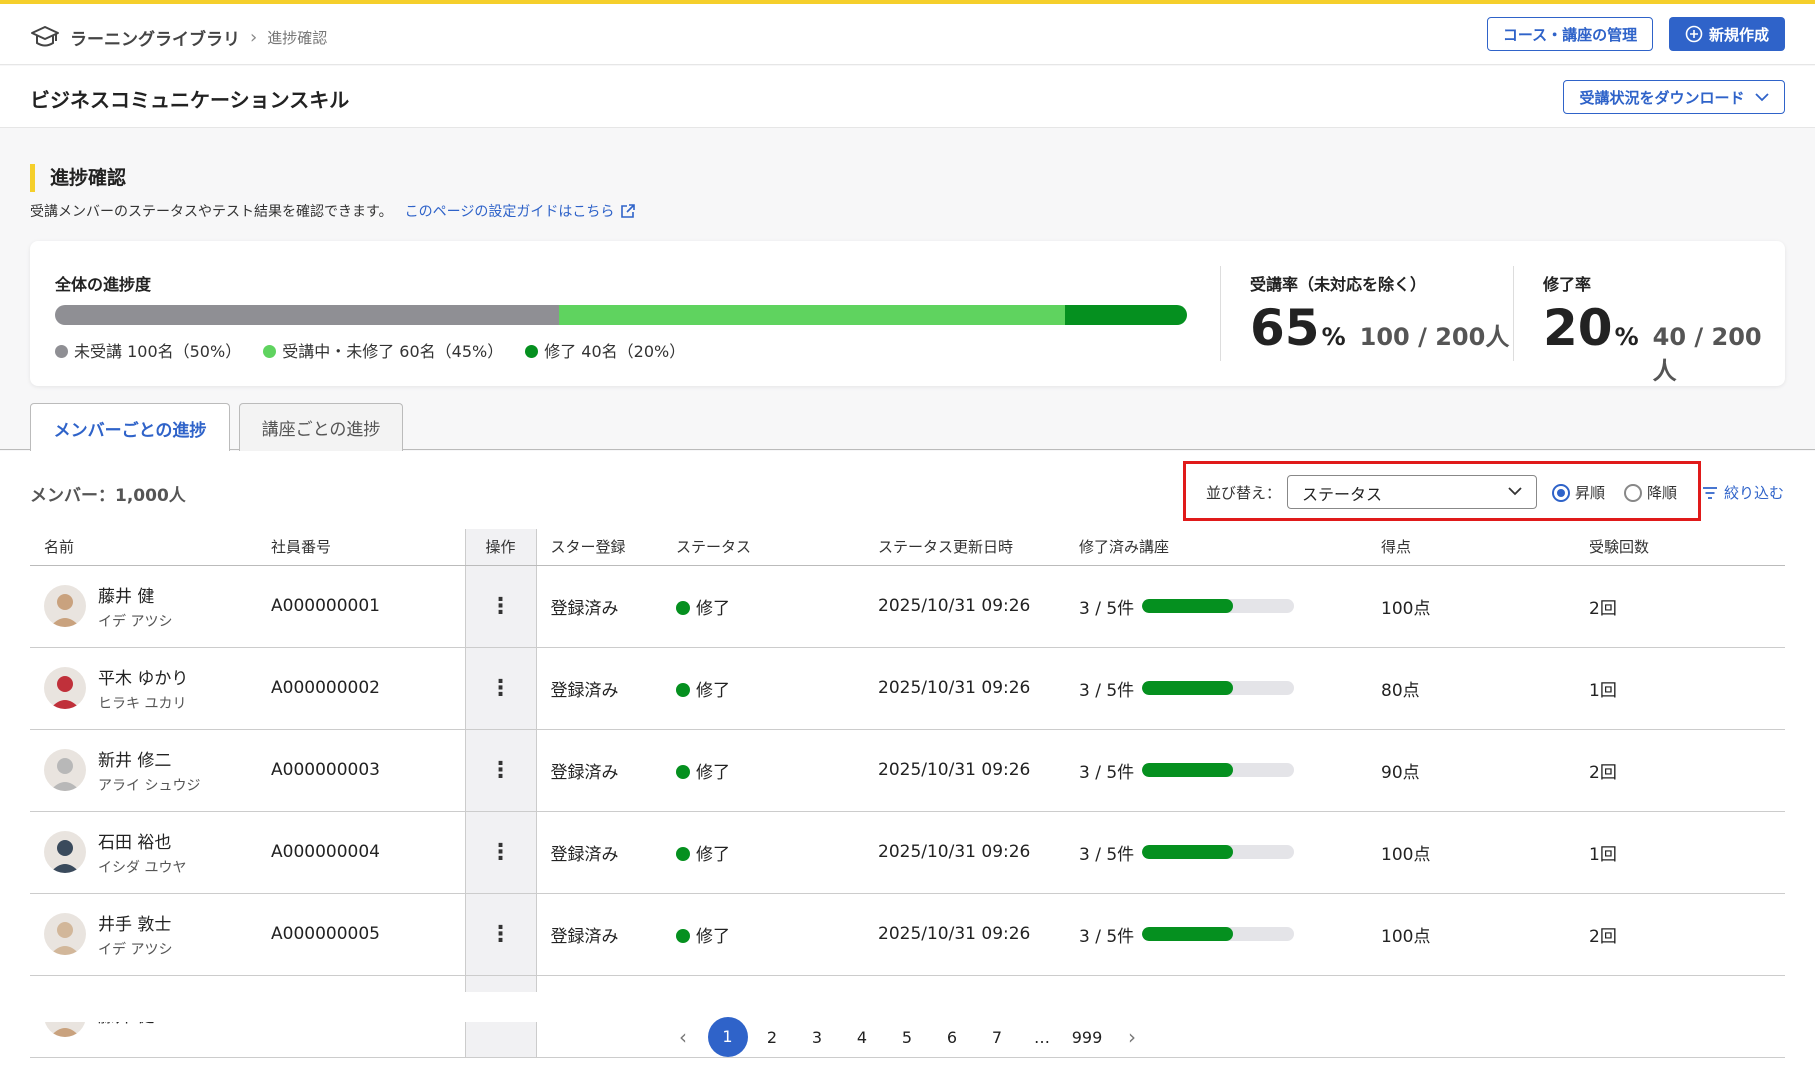 The image size is (1815, 1091). Describe the element at coordinates (1626, 337) in the screenshot. I see `completion-percent-unit: %` at that location.